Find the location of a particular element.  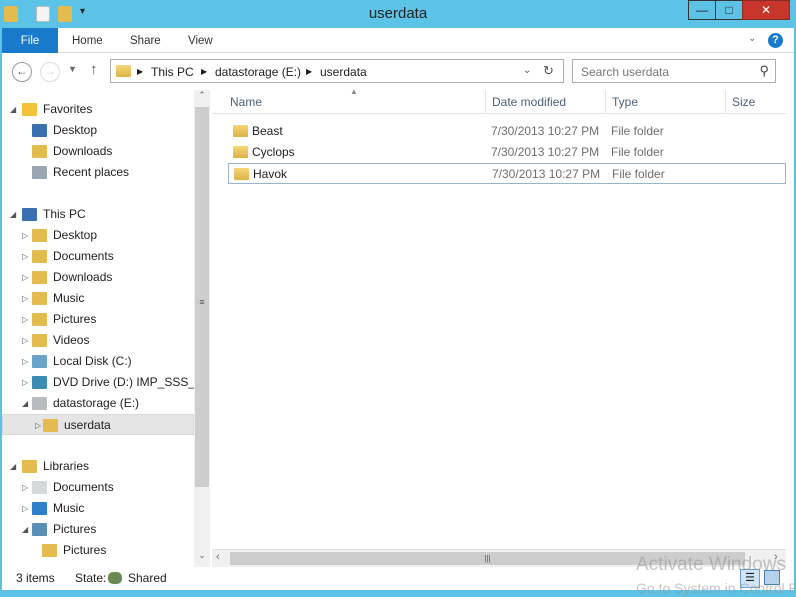

ribbon: File Home Share View ⌄ ? is located at coordinates (398, 40).